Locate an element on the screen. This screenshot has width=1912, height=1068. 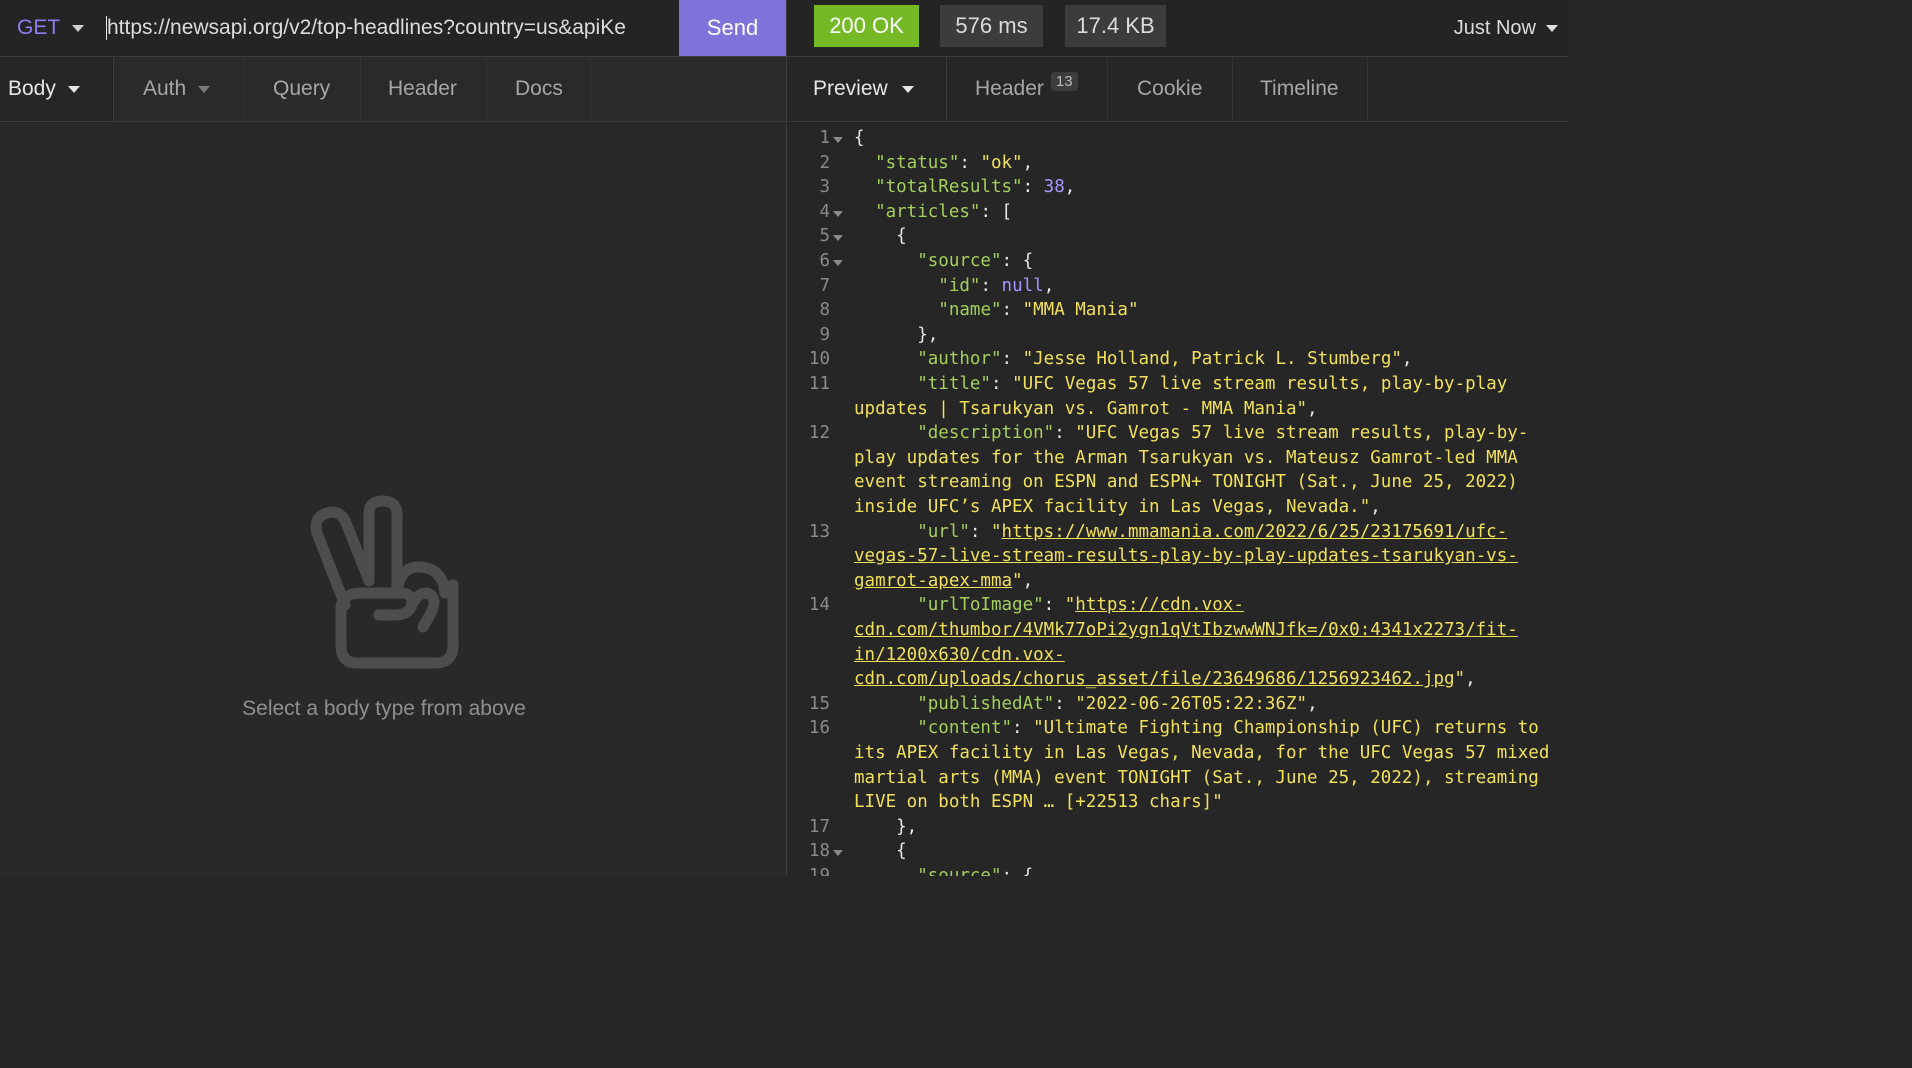
tab-body: Body is located at coordinates (57, 89).